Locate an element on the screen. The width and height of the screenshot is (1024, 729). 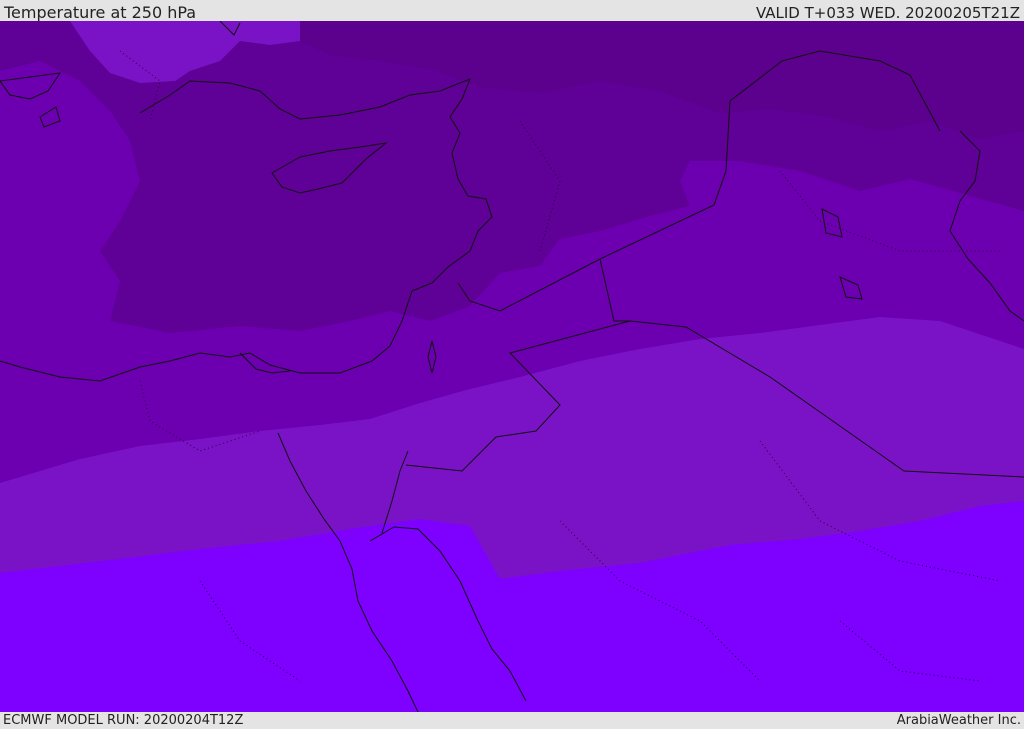
valid-time: VALID T+033 WED. 20200205T21Z is located at coordinates (887, 13).